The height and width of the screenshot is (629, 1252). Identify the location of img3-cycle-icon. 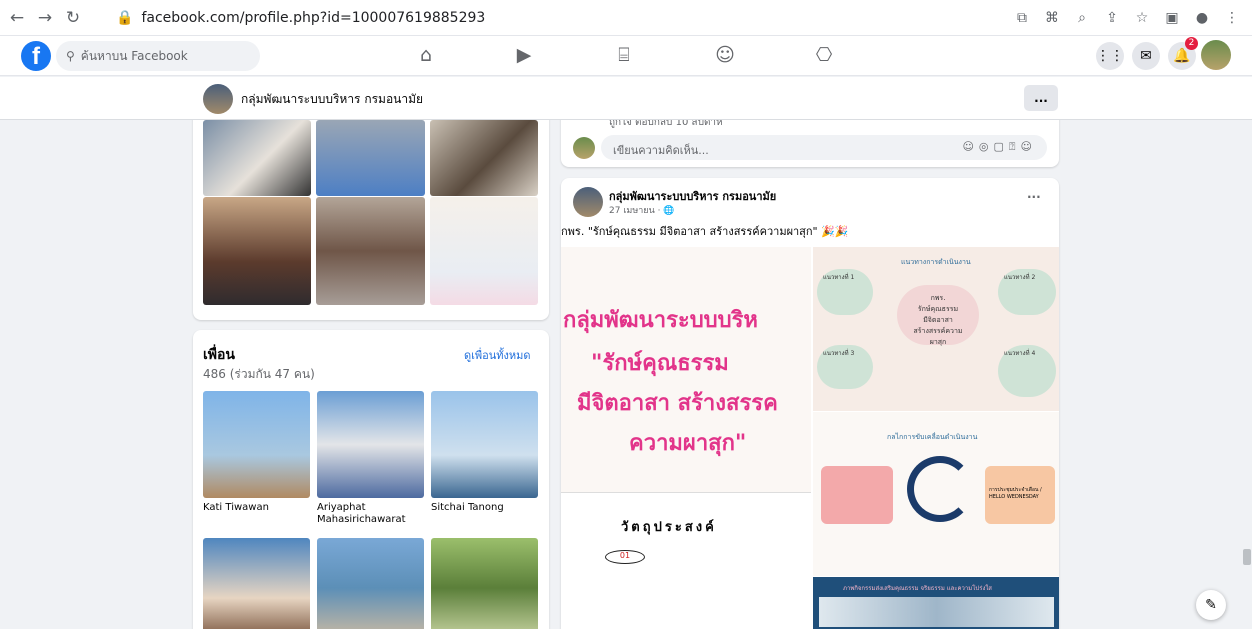
(940, 489).